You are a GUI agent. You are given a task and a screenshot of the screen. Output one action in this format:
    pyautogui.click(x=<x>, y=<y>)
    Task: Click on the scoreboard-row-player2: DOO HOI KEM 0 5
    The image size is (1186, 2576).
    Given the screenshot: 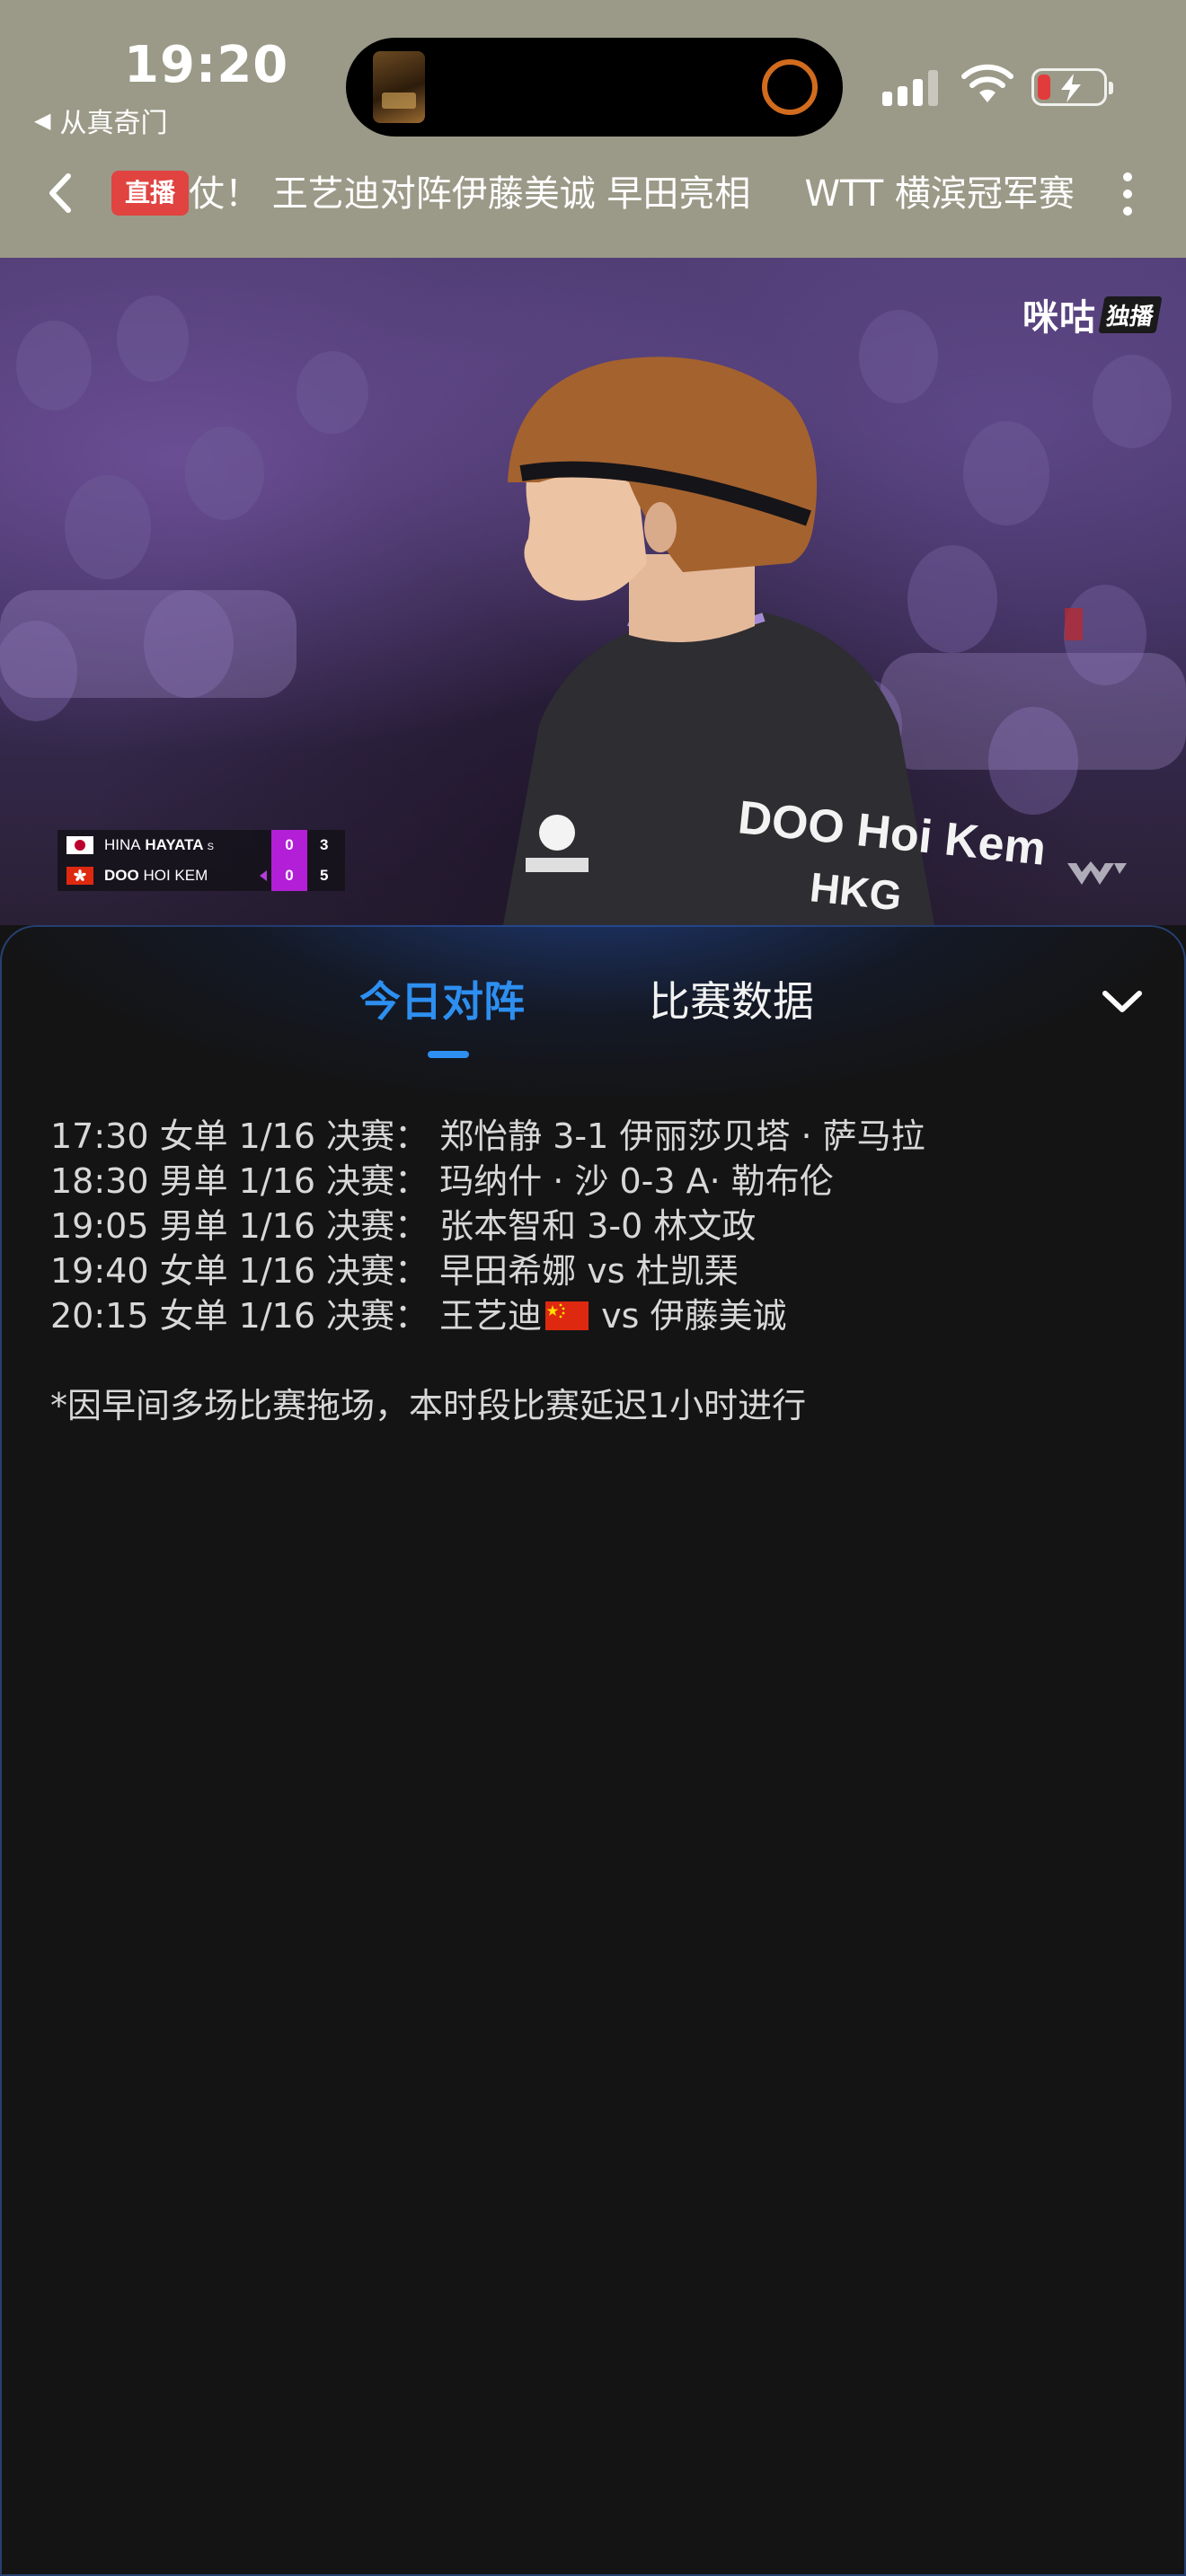 What is the action you would take?
    pyautogui.click(x=201, y=875)
    